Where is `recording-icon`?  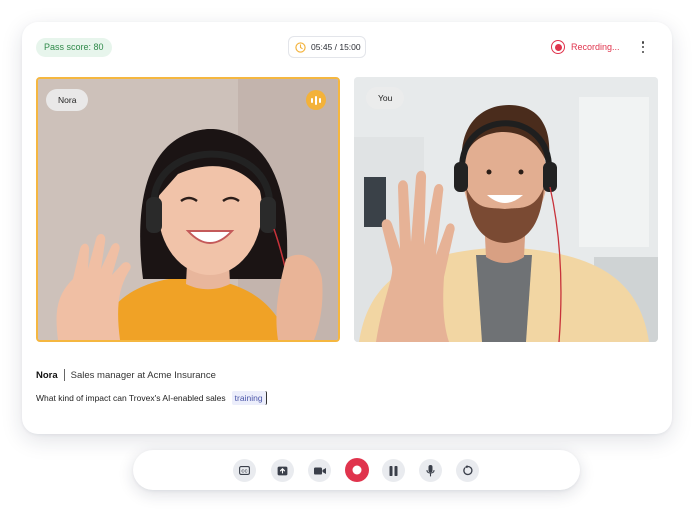 recording-icon is located at coordinates (558, 47).